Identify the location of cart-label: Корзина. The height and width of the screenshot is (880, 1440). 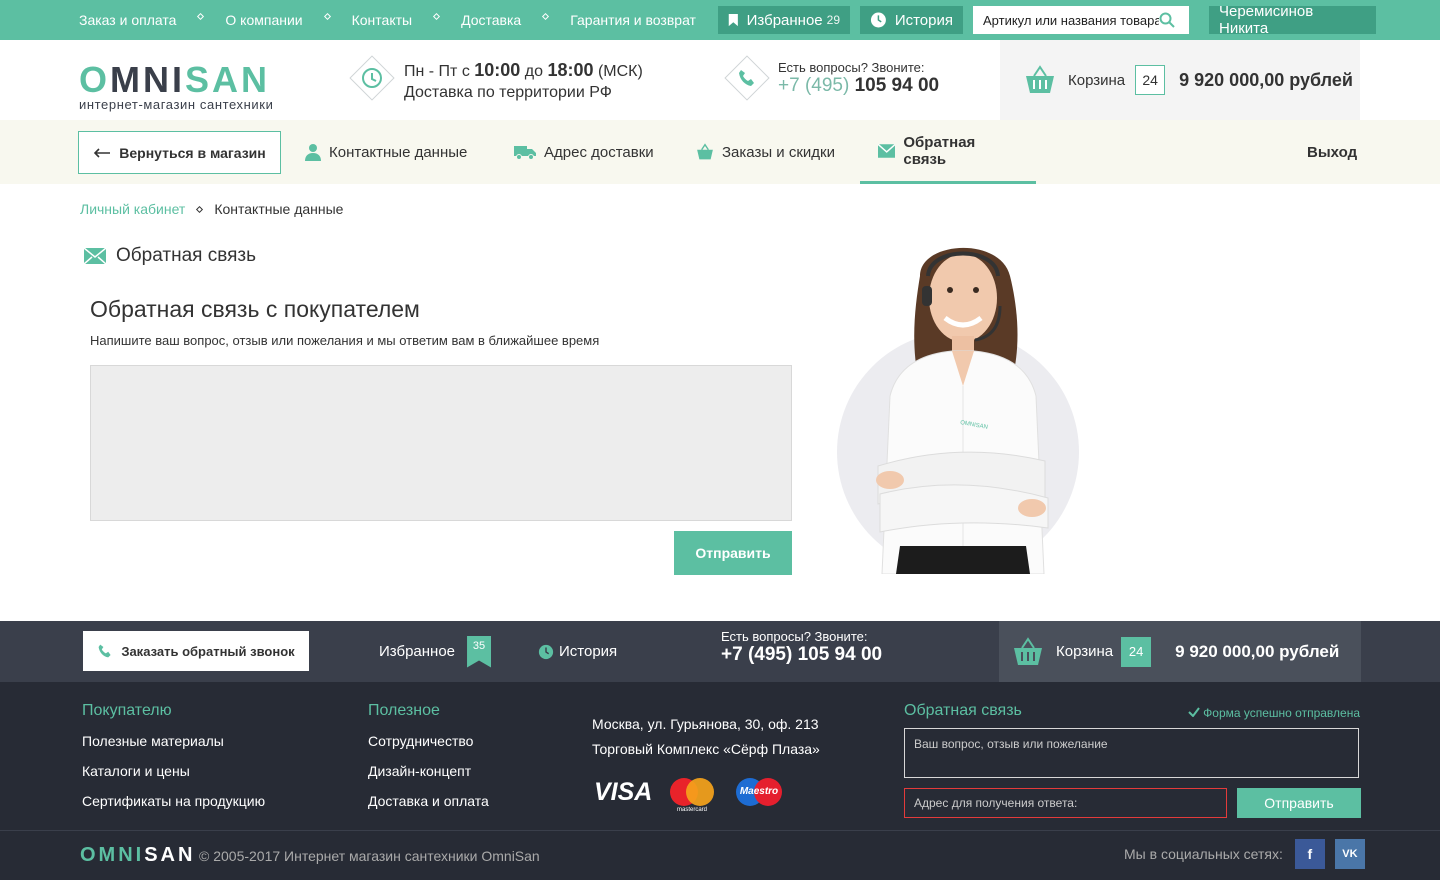
(1097, 80).